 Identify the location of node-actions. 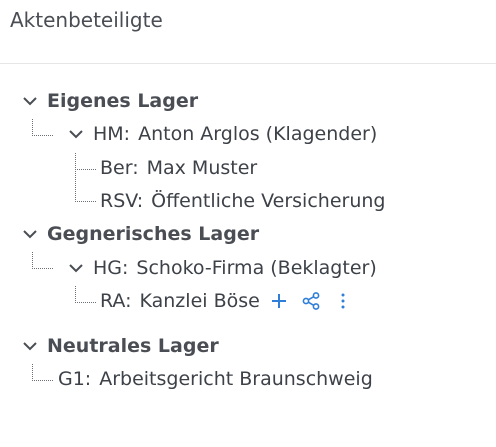
(316, 301).